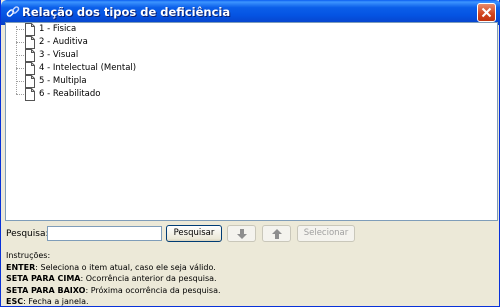 The width and height of the screenshot is (500, 308). What do you see at coordinates (56, 301) in the screenshot?
I see `instruction-text: : Fecha a janela.` at bounding box center [56, 301].